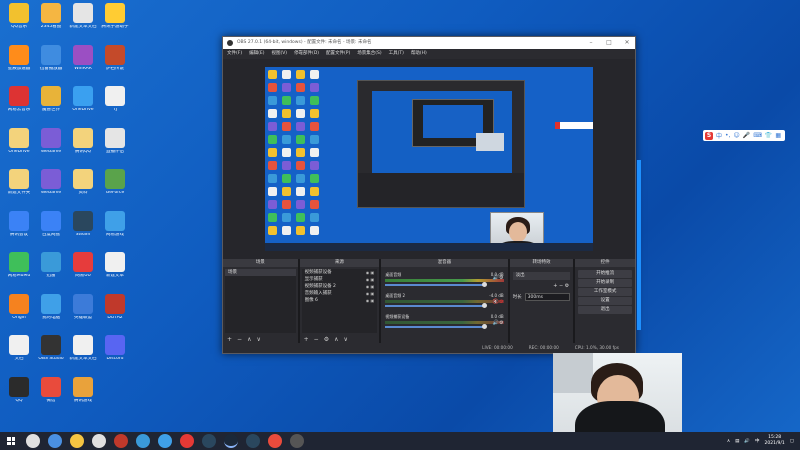 This screenshot has height=450, width=800. Describe the element at coordinates (83, 230) in the screenshot. I see `desktop-icon: Steam` at that location.